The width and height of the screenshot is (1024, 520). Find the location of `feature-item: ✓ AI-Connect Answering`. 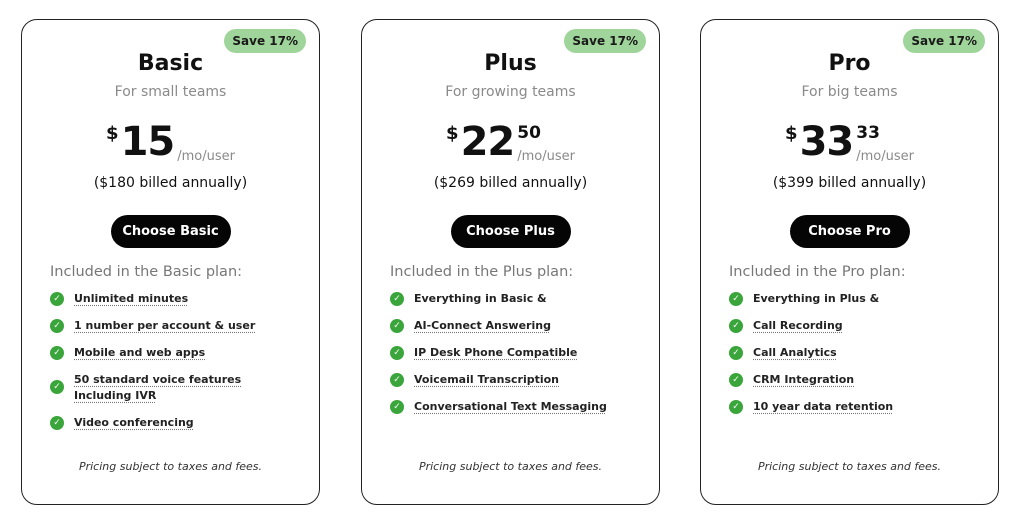

feature-item: ✓ AI-Connect Answering is located at coordinates (510, 326).